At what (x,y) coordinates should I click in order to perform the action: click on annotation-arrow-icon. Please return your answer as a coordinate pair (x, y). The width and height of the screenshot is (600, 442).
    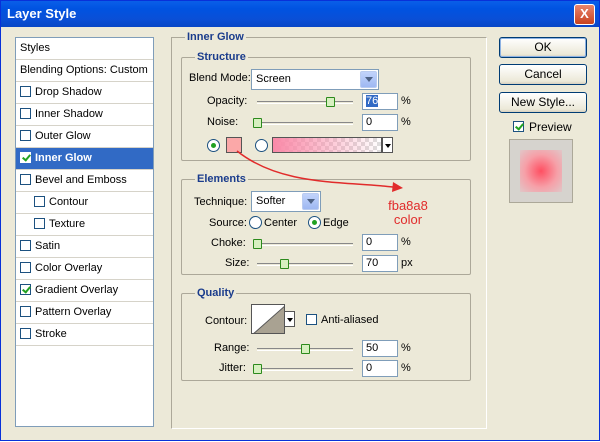
    Looking at the image, I should click on (319, 171).